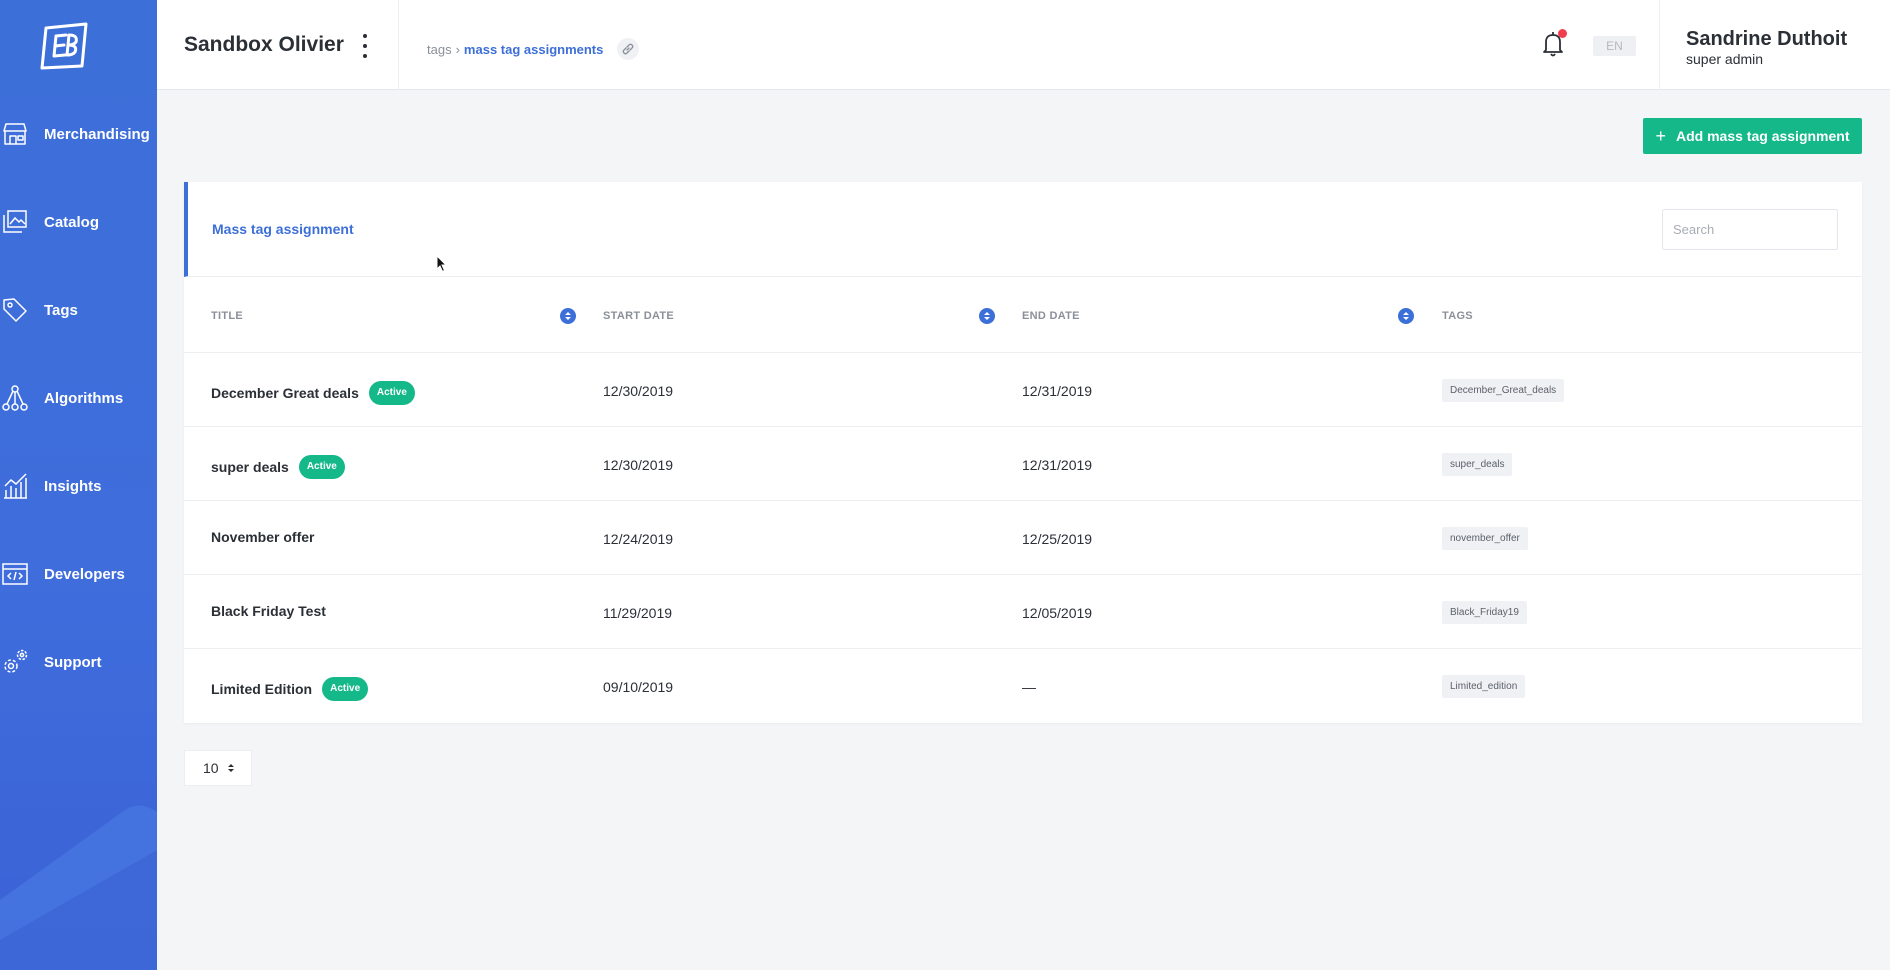 Image resolution: width=1890 pixels, height=970 pixels. What do you see at coordinates (15, 310) in the screenshot?
I see `tag-icon` at bounding box center [15, 310].